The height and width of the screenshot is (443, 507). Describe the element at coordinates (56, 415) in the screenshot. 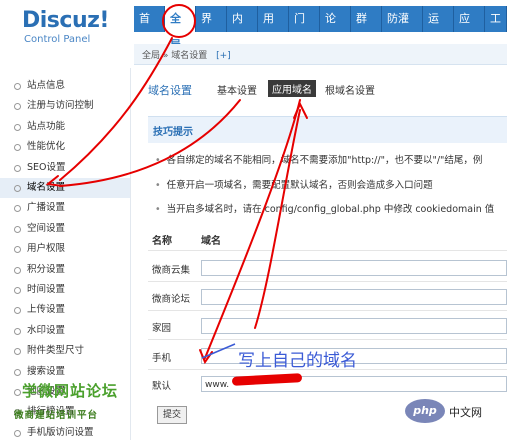

I see `watermark-subtitle: 微商建站培训平台` at that location.